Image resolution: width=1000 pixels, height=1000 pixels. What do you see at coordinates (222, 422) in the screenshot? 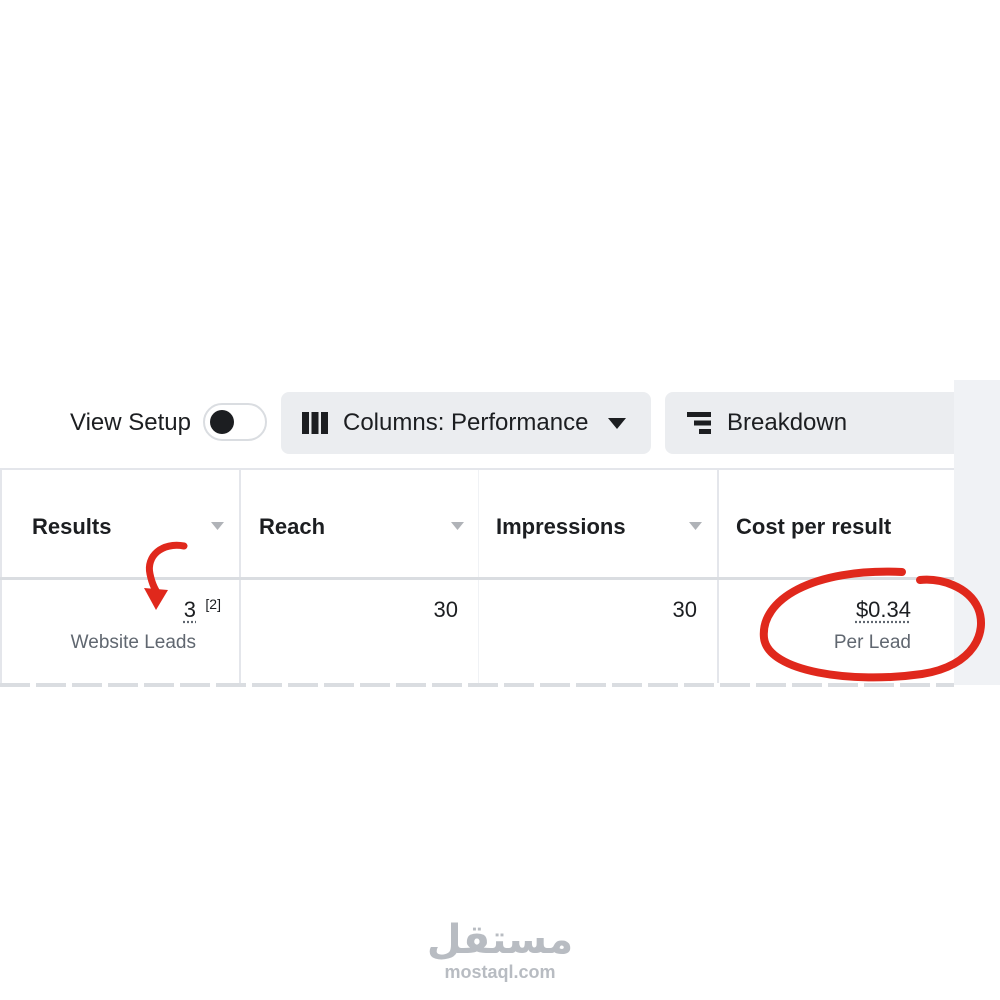
I see `toggle-knob` at bounding box center [222, 422].